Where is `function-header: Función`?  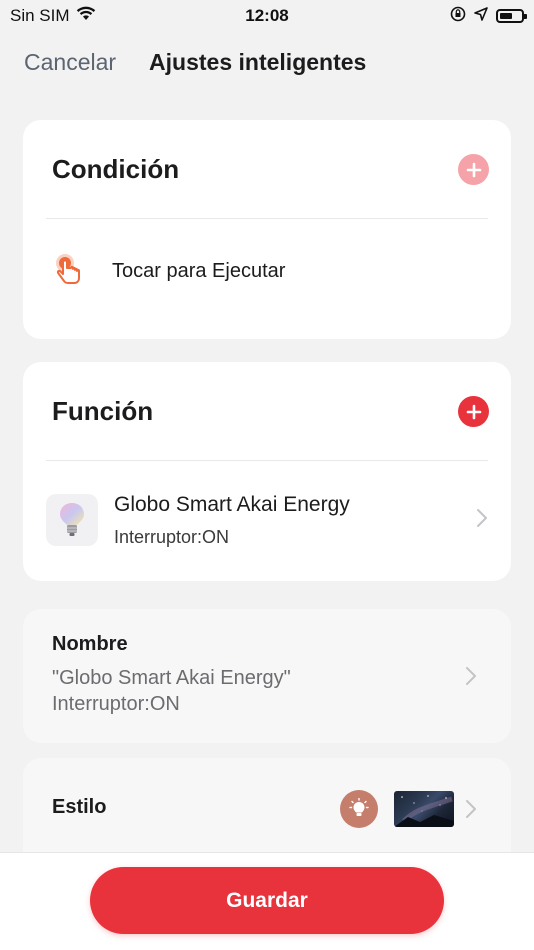
function-header: Función is located at coordinates (270, 411).